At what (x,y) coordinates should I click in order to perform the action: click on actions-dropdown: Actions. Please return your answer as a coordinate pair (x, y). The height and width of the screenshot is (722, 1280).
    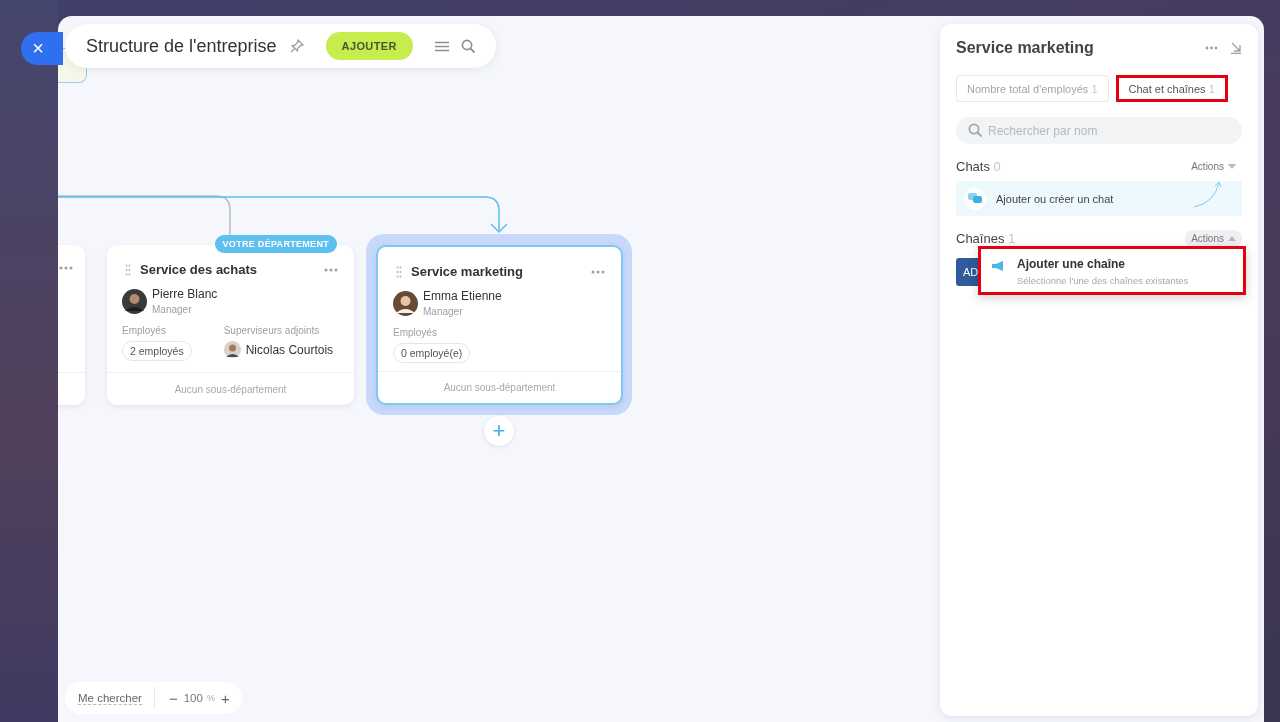
    Looking at the image, I should click on (1213, 166).